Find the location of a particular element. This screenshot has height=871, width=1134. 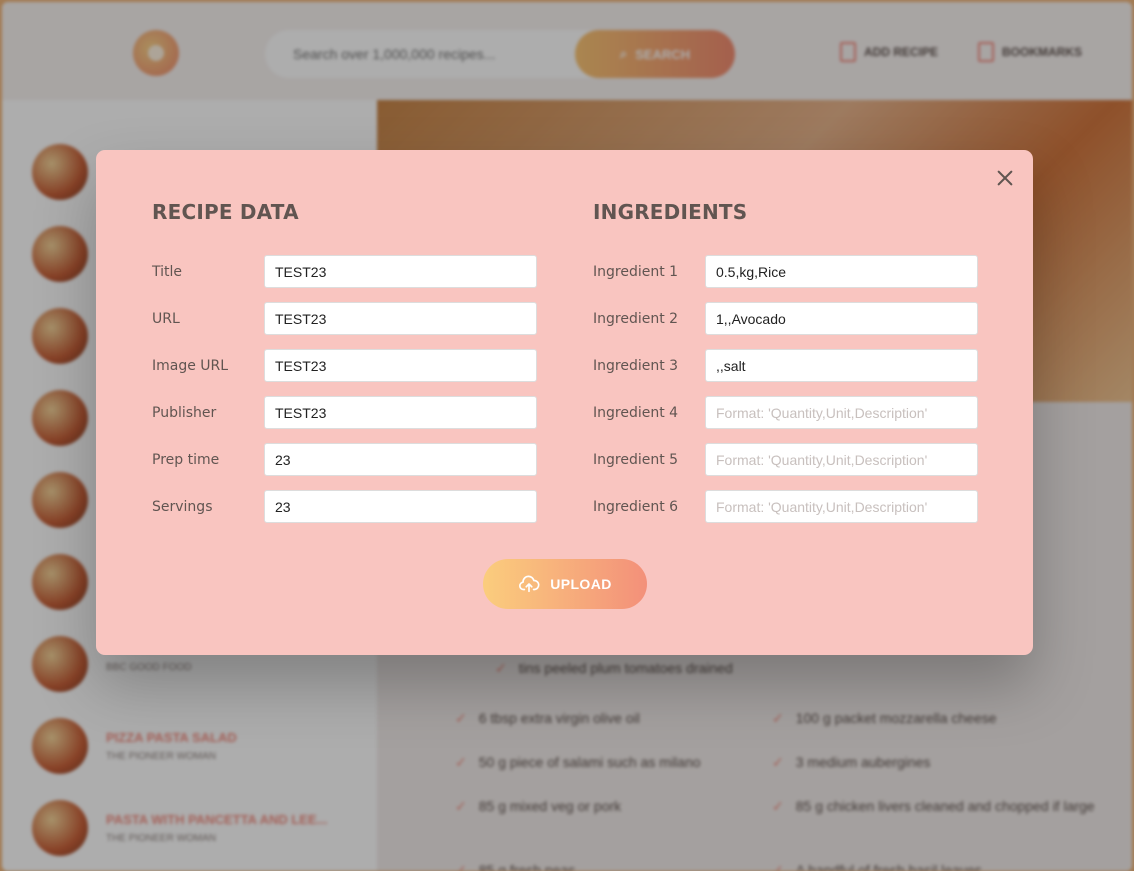

upload-button: UPLOAD is located at coordinates (565, 584).